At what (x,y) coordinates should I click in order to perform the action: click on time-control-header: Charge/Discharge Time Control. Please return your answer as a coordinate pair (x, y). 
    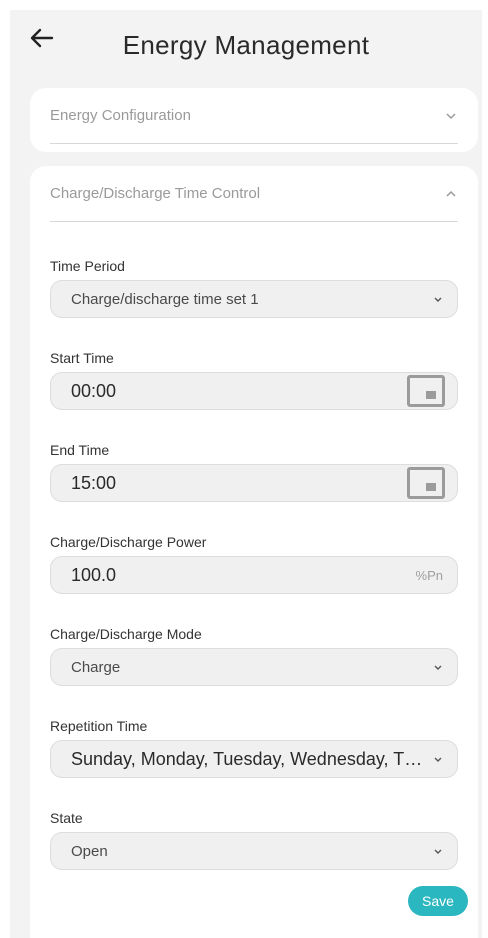
    Looking at the image, I should click on (254, 194).